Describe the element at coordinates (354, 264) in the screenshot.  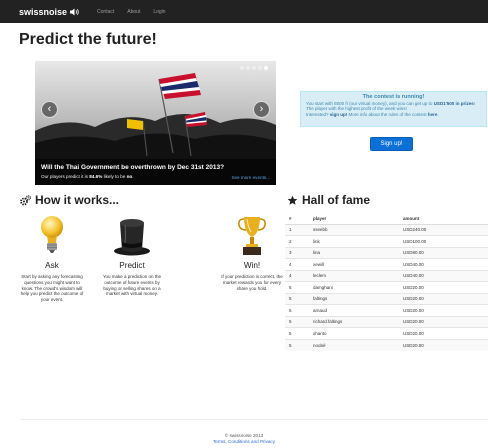
I see `player-cell: xewill` at that location.